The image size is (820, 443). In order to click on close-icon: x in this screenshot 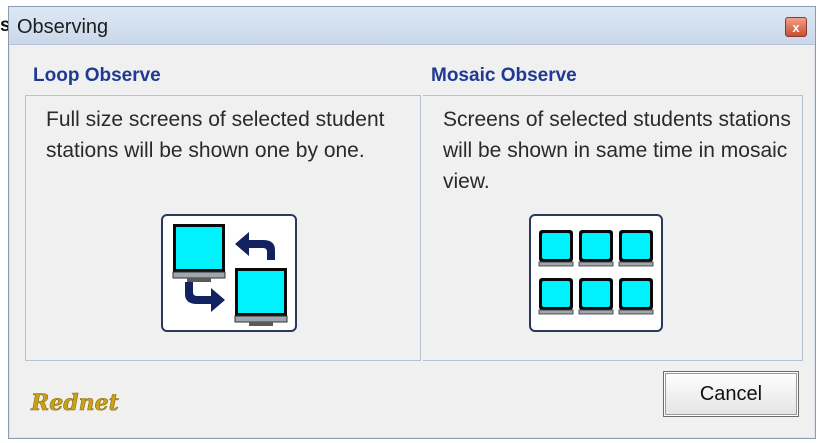, I will do `click(796, 27)`.